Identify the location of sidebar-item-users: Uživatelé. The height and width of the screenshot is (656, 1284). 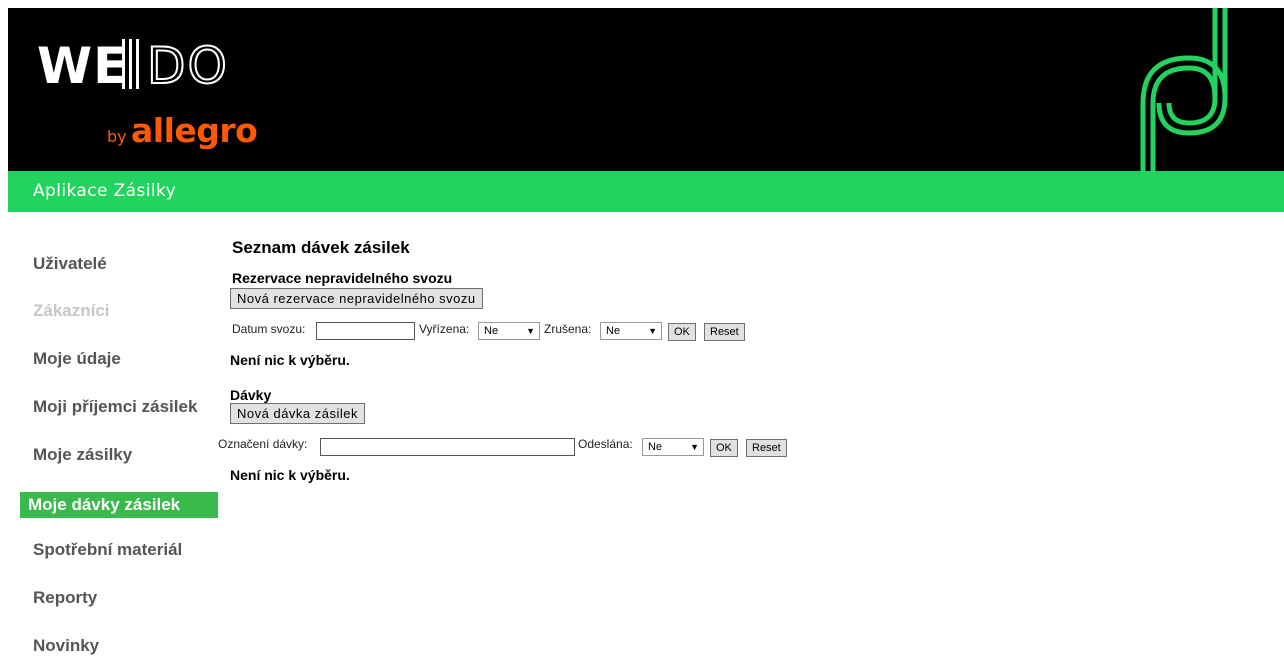
(70, 264).